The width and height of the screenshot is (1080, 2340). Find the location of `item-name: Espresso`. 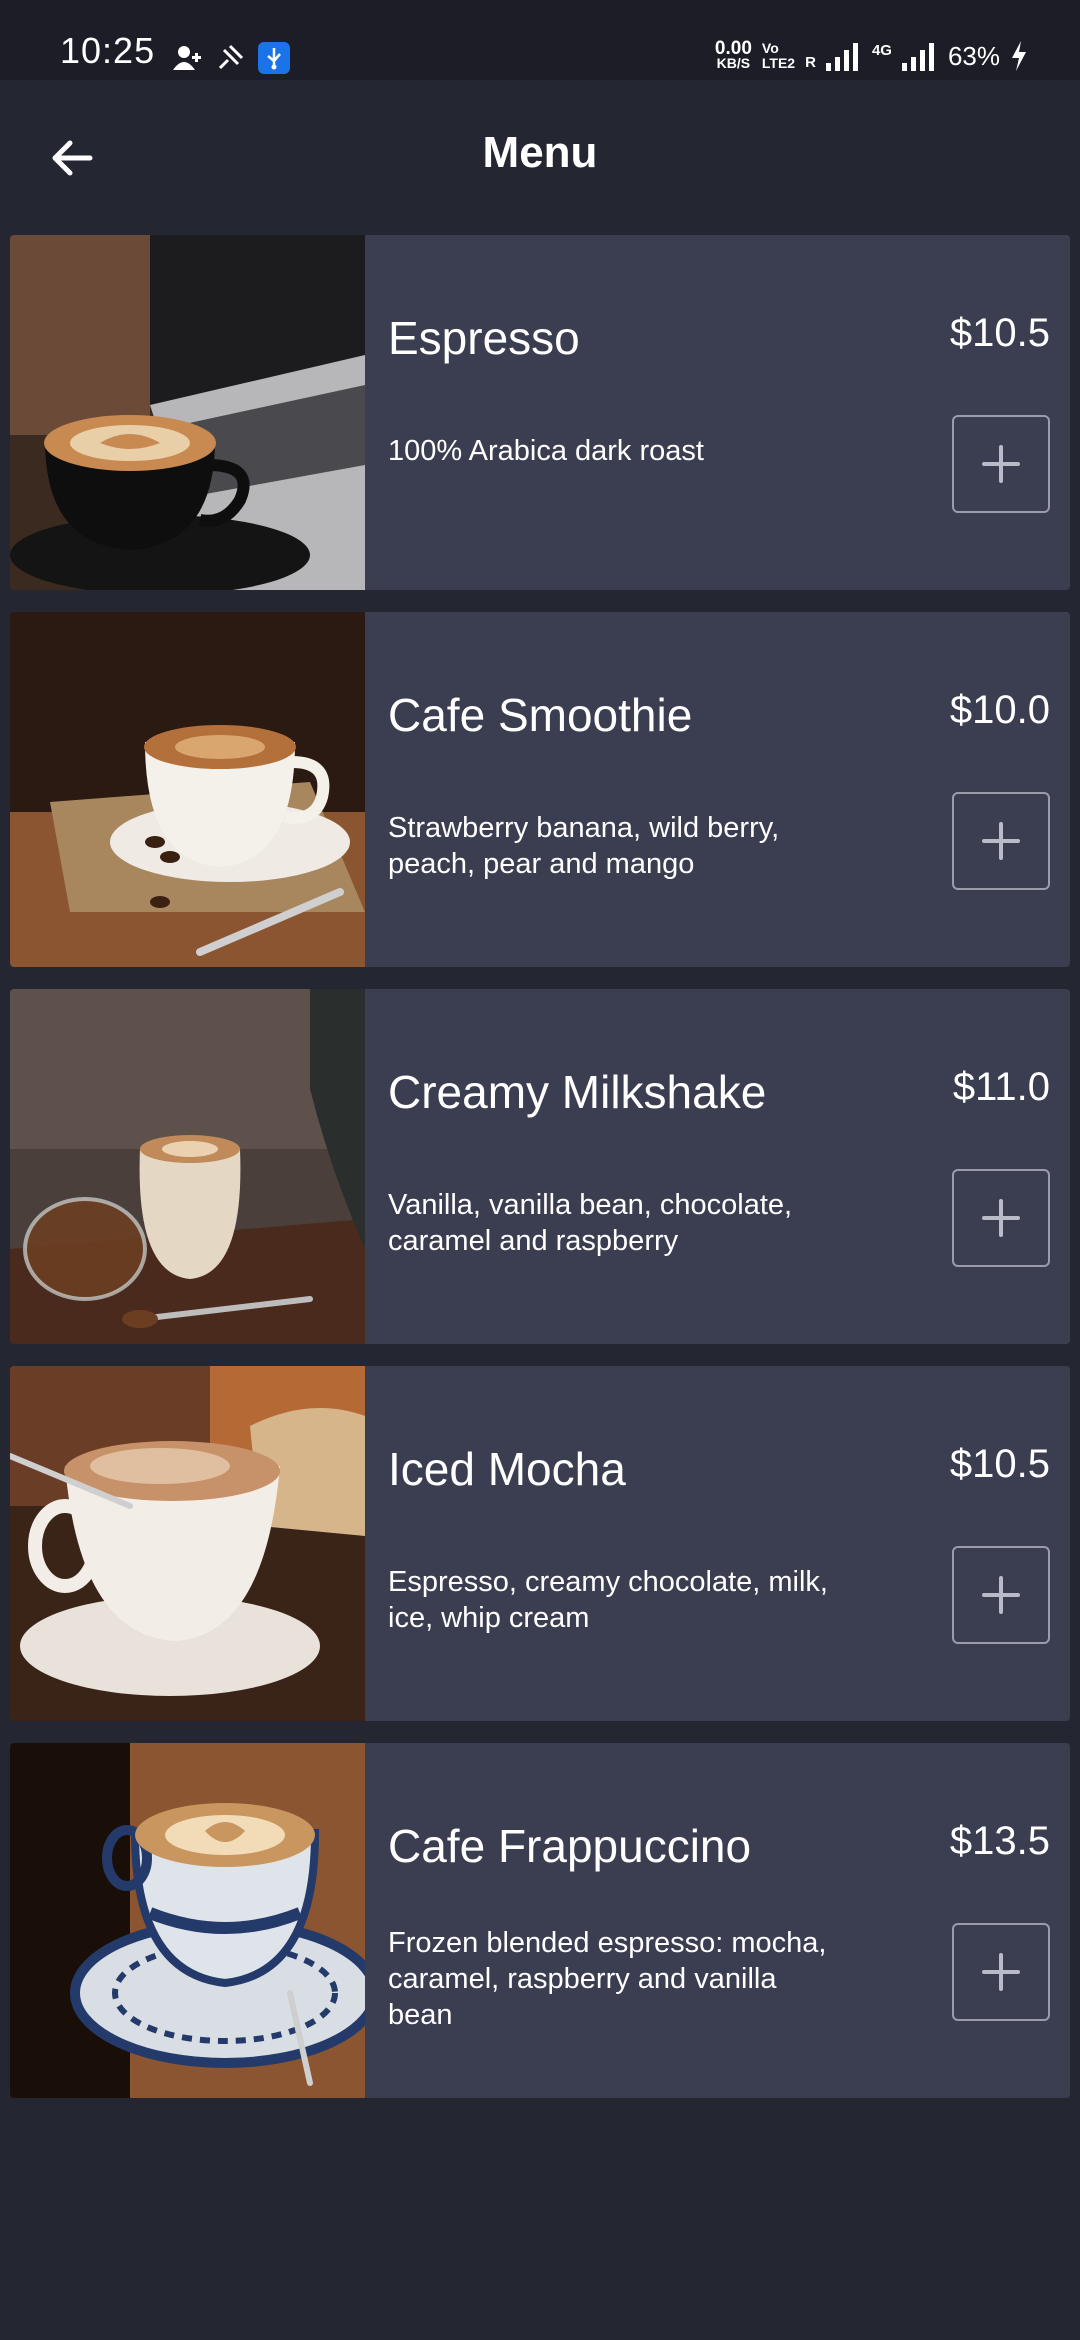

item-name: Espresso is located at coordinates (484, 338).